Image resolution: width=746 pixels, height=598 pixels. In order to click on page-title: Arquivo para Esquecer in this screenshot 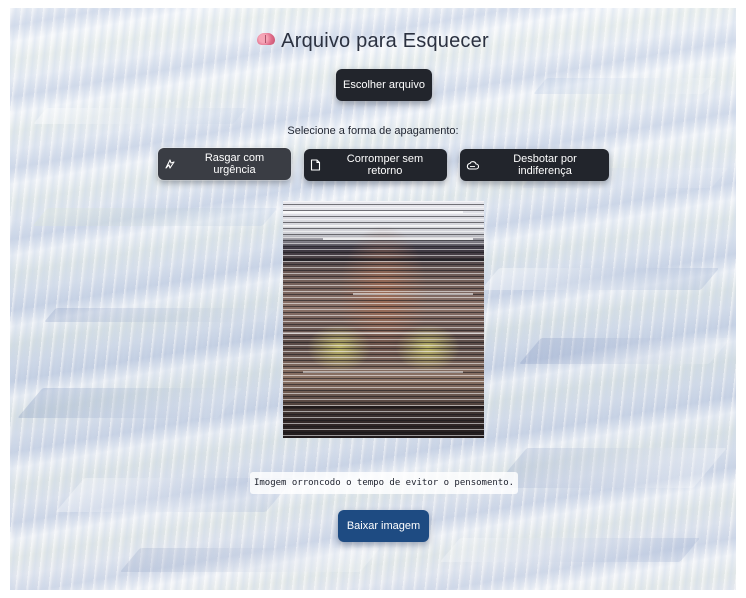, I will do `click(373, 41)`.